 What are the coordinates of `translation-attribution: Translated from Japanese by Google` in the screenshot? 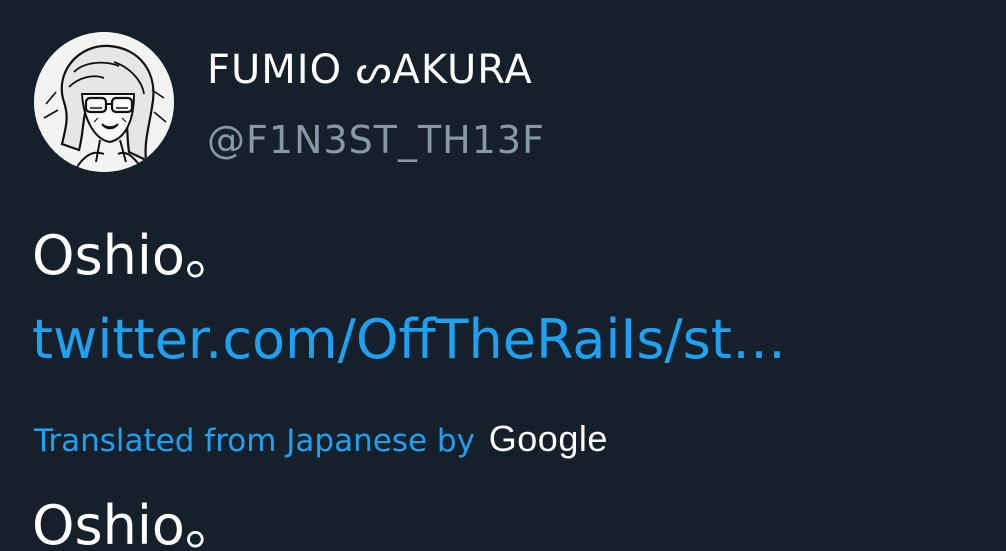 It's located at (321, 440).